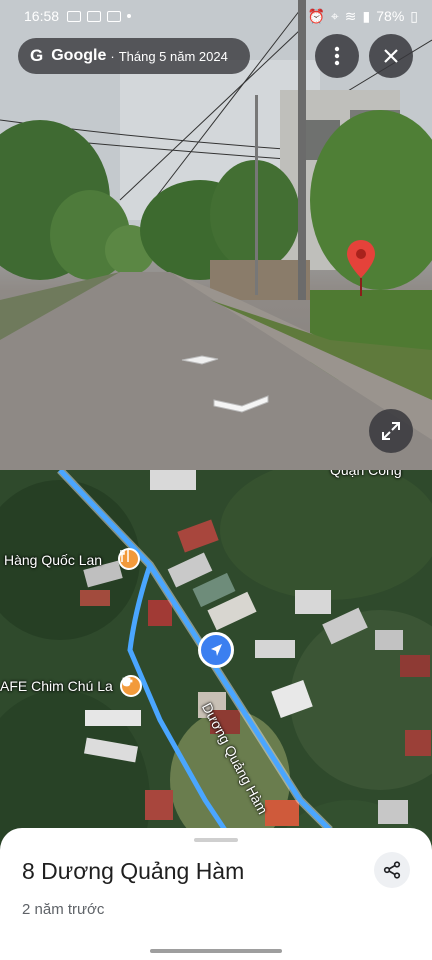  I want to click on close-button, so click(391, 56).